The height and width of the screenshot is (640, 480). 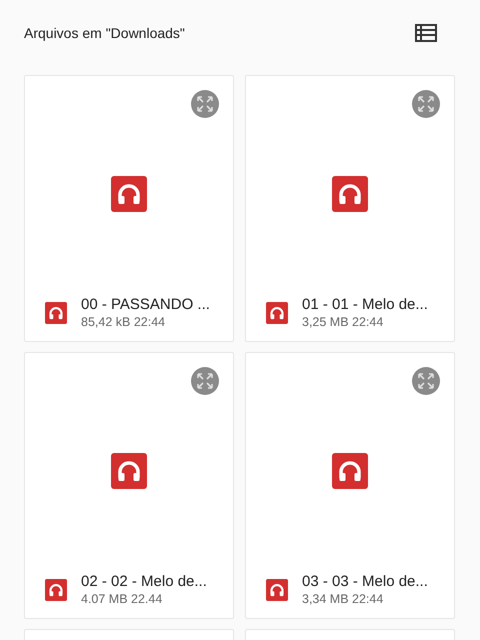 I want to click on file-details: 3,25 MB 22:44, so click(x=343, y=322).